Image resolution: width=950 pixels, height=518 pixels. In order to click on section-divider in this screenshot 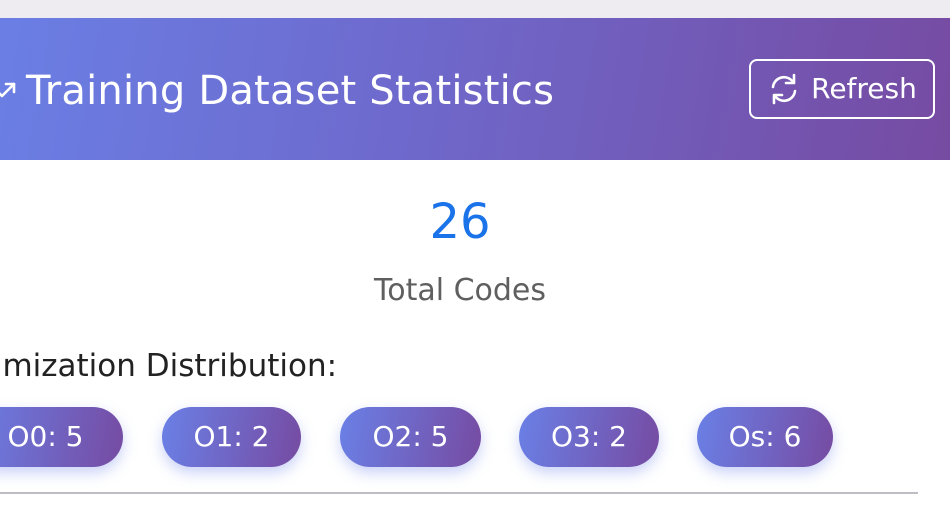, I will do `click(459, 493)`.